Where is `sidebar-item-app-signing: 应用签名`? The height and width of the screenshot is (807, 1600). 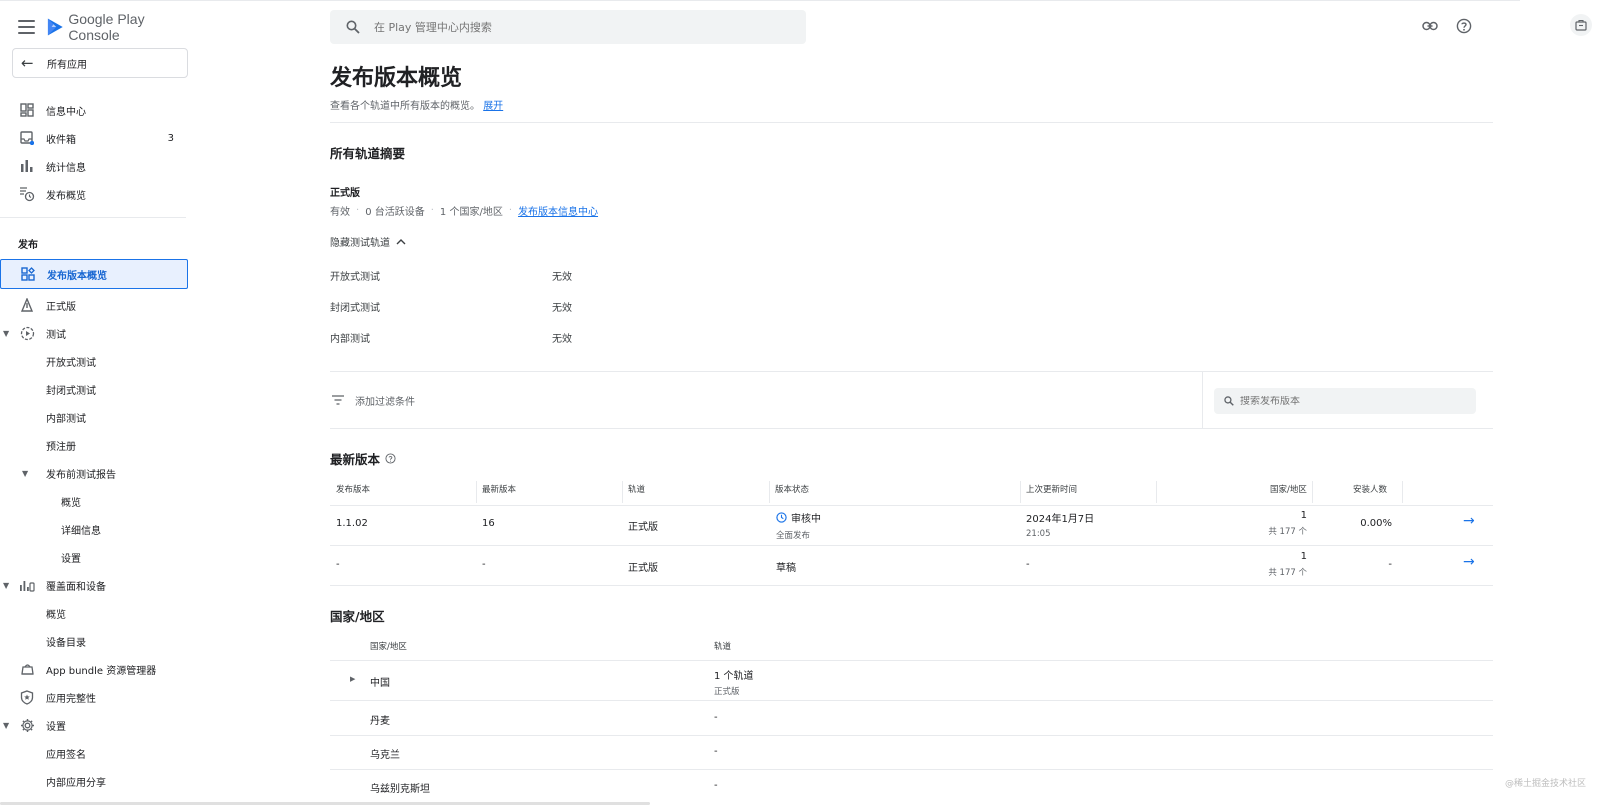
sidebar-item-app-signing: 应用签名 is located at coordinates (94, 753).